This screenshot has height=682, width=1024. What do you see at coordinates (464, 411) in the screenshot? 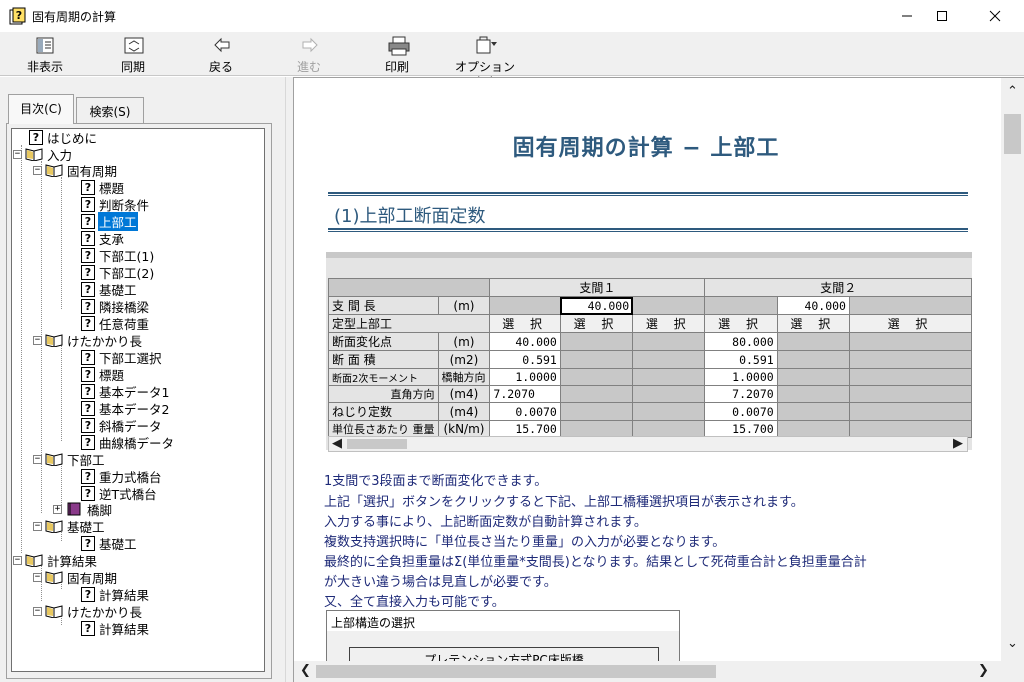
I see `unit-label: (m4)` at bounding box center [464, 411].